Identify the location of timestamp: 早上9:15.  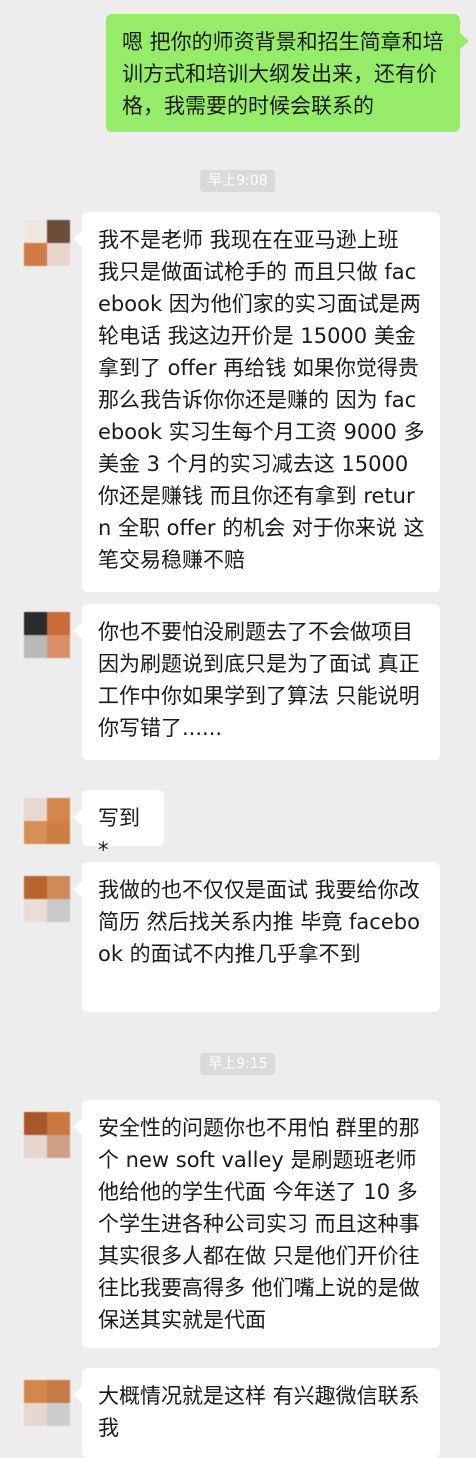
(238, 1064).